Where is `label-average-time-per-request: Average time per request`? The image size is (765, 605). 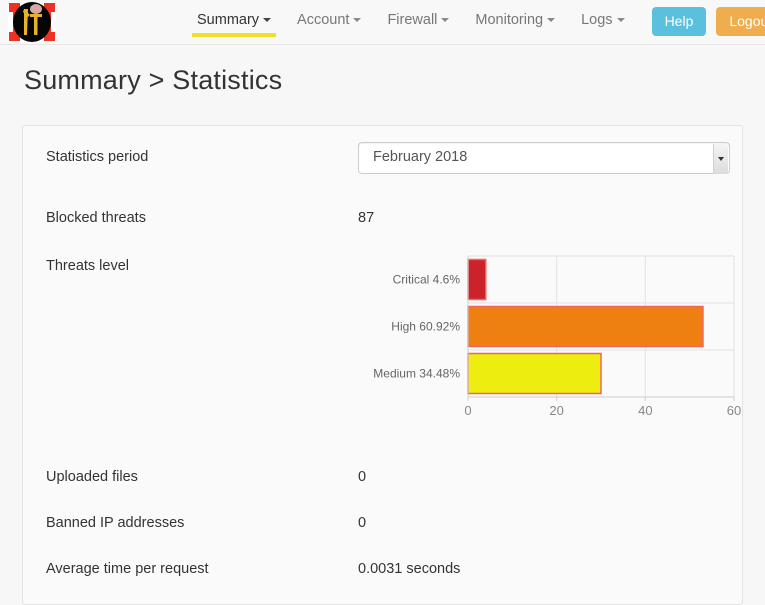 label-average-time-per-request: Average time per request is located at coordinates (127, 569).